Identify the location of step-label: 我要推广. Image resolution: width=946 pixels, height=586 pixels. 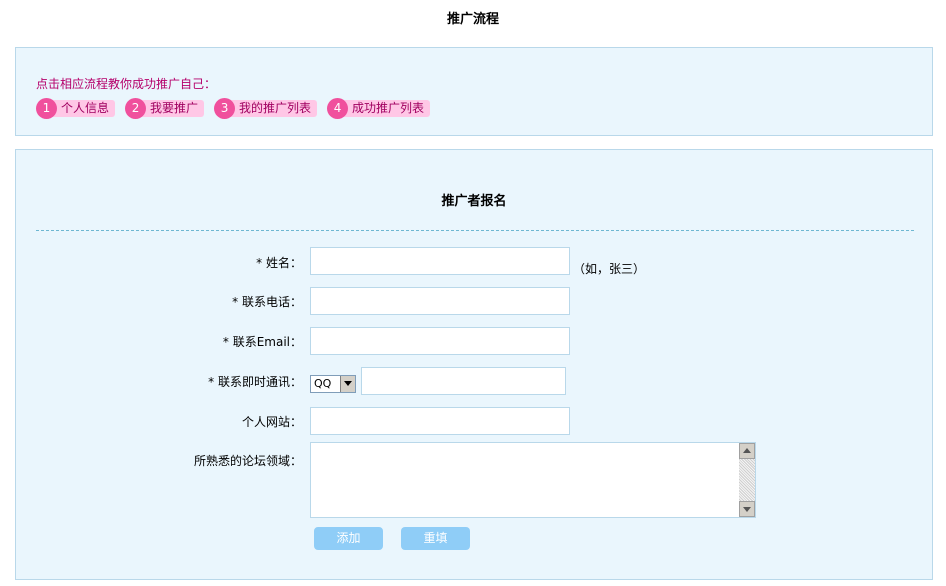
(171, 108).